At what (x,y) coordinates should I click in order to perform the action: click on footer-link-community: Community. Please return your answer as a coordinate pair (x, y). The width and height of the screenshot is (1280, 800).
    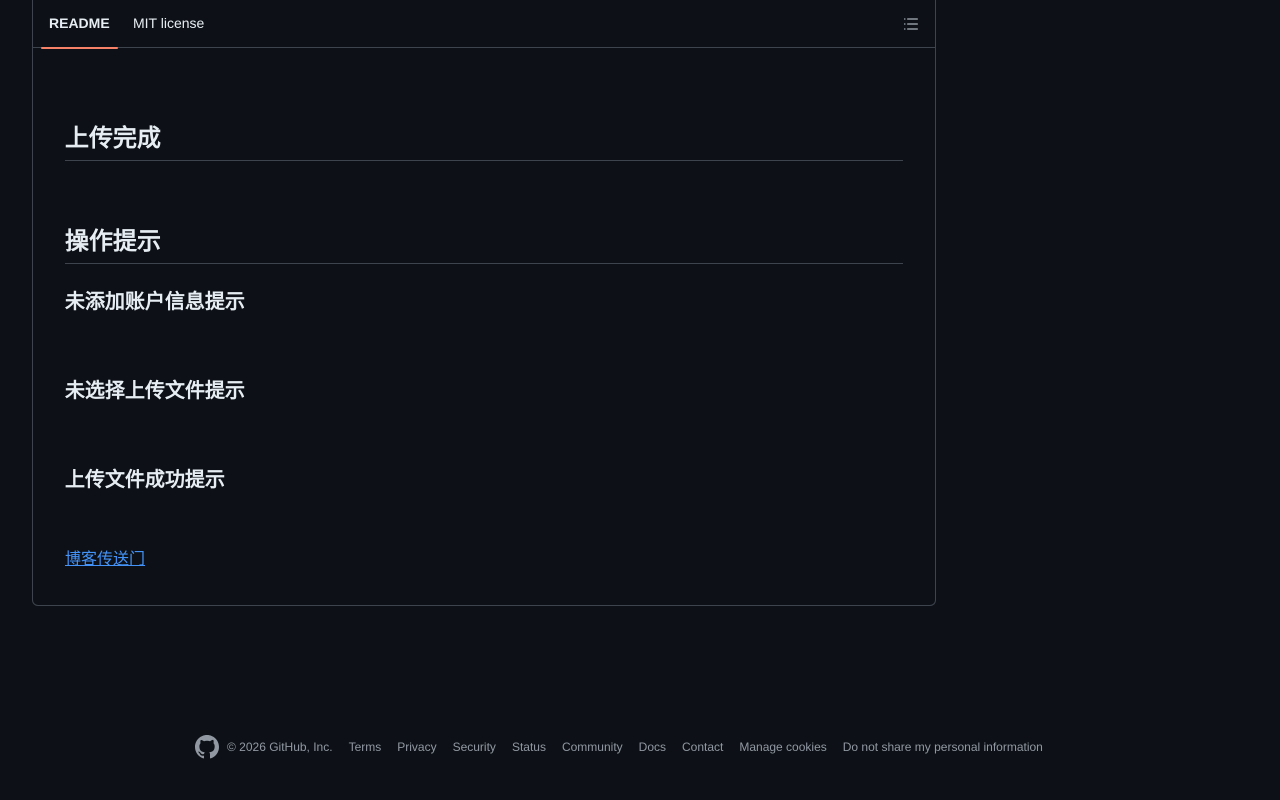
    Looking at the image, I should click on (592, 747).